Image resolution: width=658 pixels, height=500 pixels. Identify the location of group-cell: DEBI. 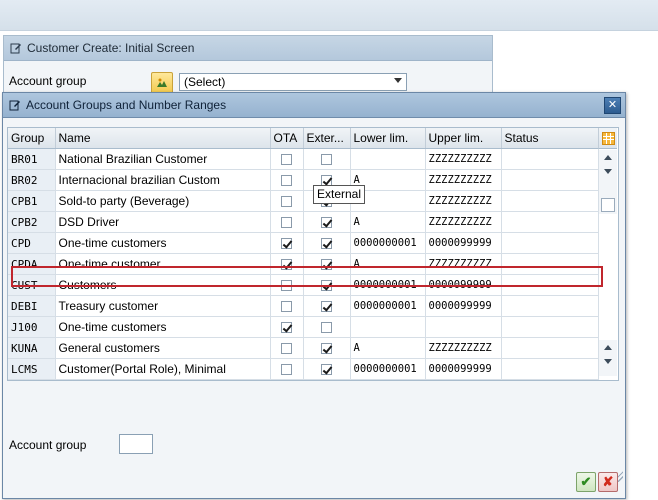
(32, 306).